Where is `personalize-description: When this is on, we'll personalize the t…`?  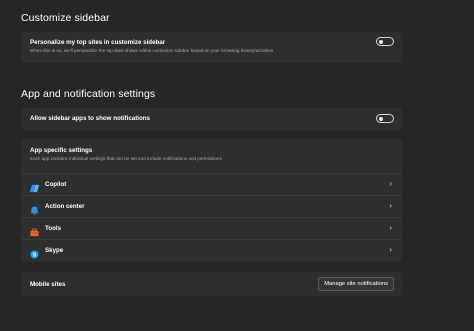 personalize-description: When this is on, we'll personalize the t… is located at coordinates (152, 50).